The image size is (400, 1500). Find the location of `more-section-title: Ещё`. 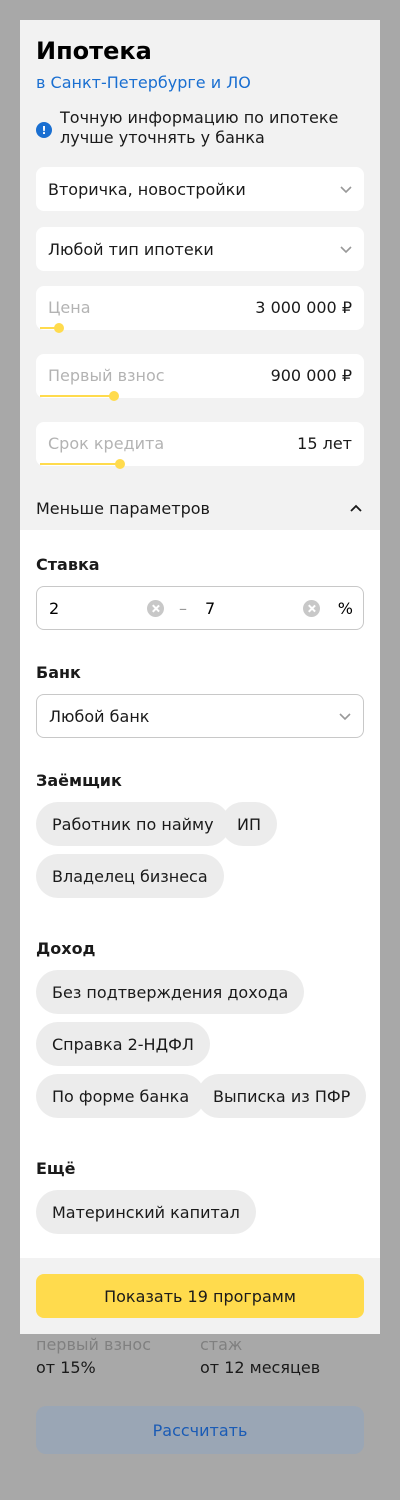

more-section-title: Ещё is located at coordinates (56, 1168).